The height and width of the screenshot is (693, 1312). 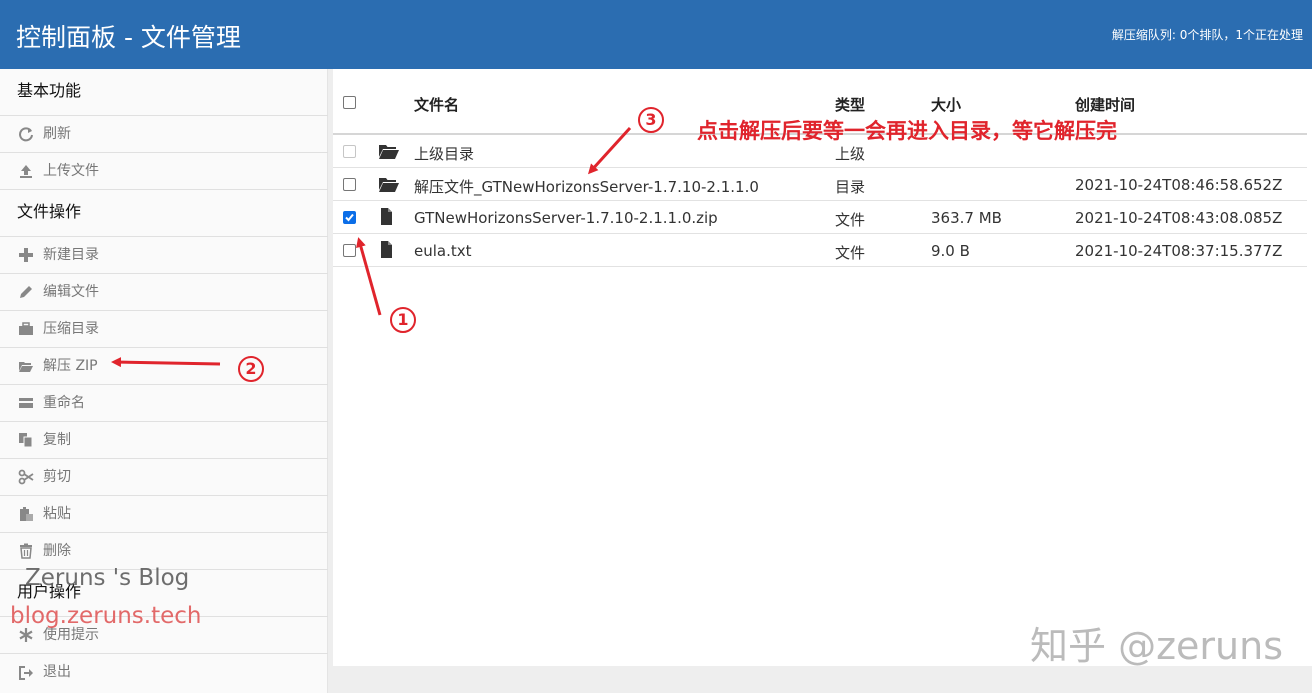 I want to click on annotation-note: 点击解压后要等一会再进入目录，等它解压完, so click(x=907, y=131).